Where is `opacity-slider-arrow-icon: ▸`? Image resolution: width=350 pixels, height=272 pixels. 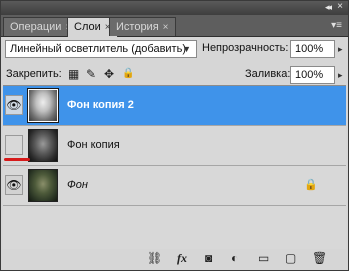 opacity-slider-arrow-icon: ▸ is located at coordinates (340, 49).